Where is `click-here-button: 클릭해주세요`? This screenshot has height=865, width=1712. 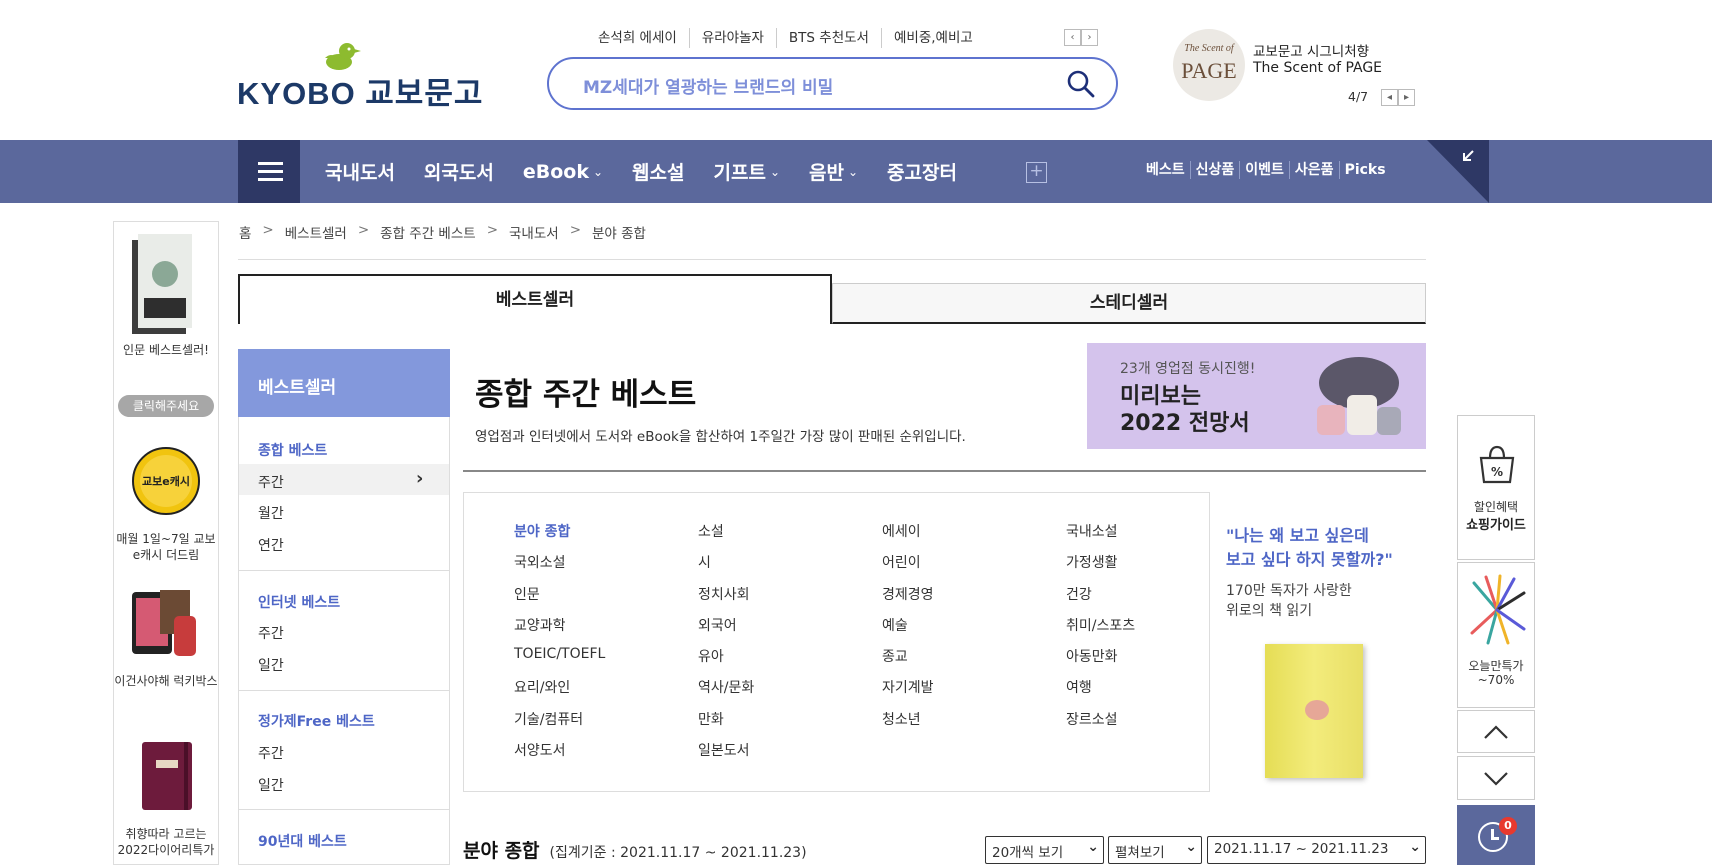
click-here-button: 클릭해주세요 is located at coordinates (166, 406).